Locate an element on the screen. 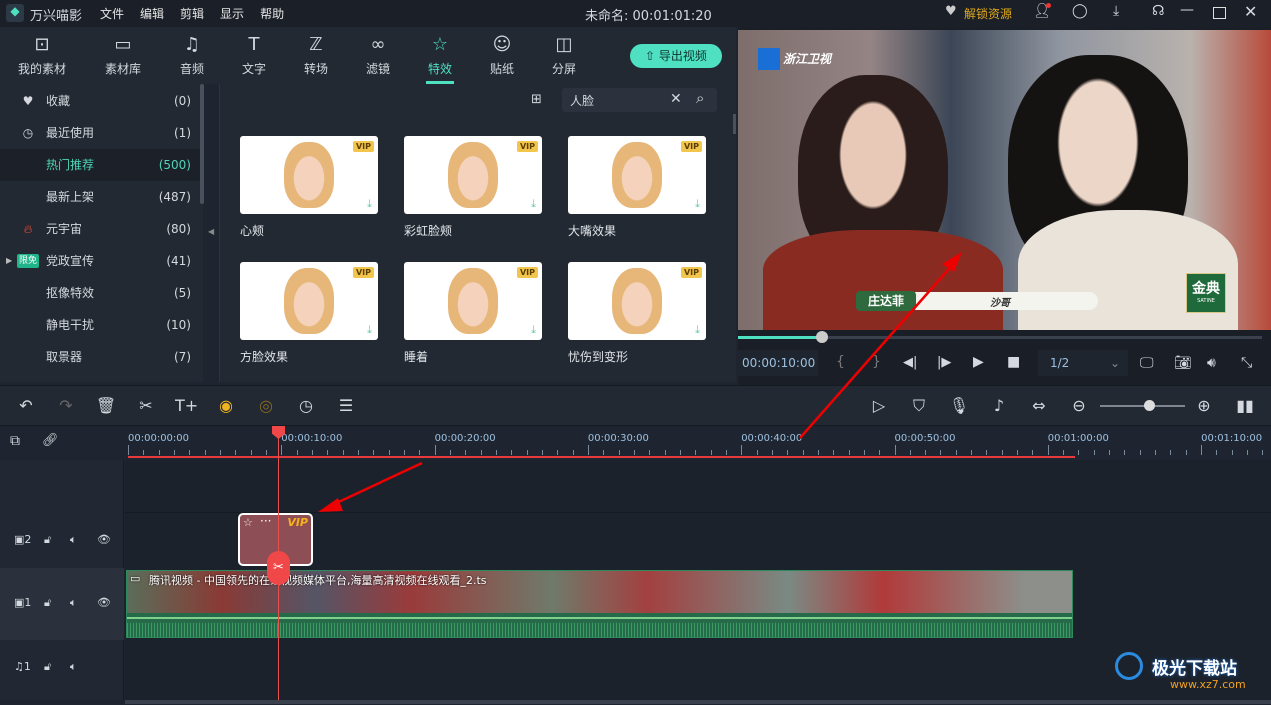 Image resolution: width=1271 pixels, height=705 pixels. category-party: ▶ 限免 党政宣传 (41) is located at coordinates (100, 261).